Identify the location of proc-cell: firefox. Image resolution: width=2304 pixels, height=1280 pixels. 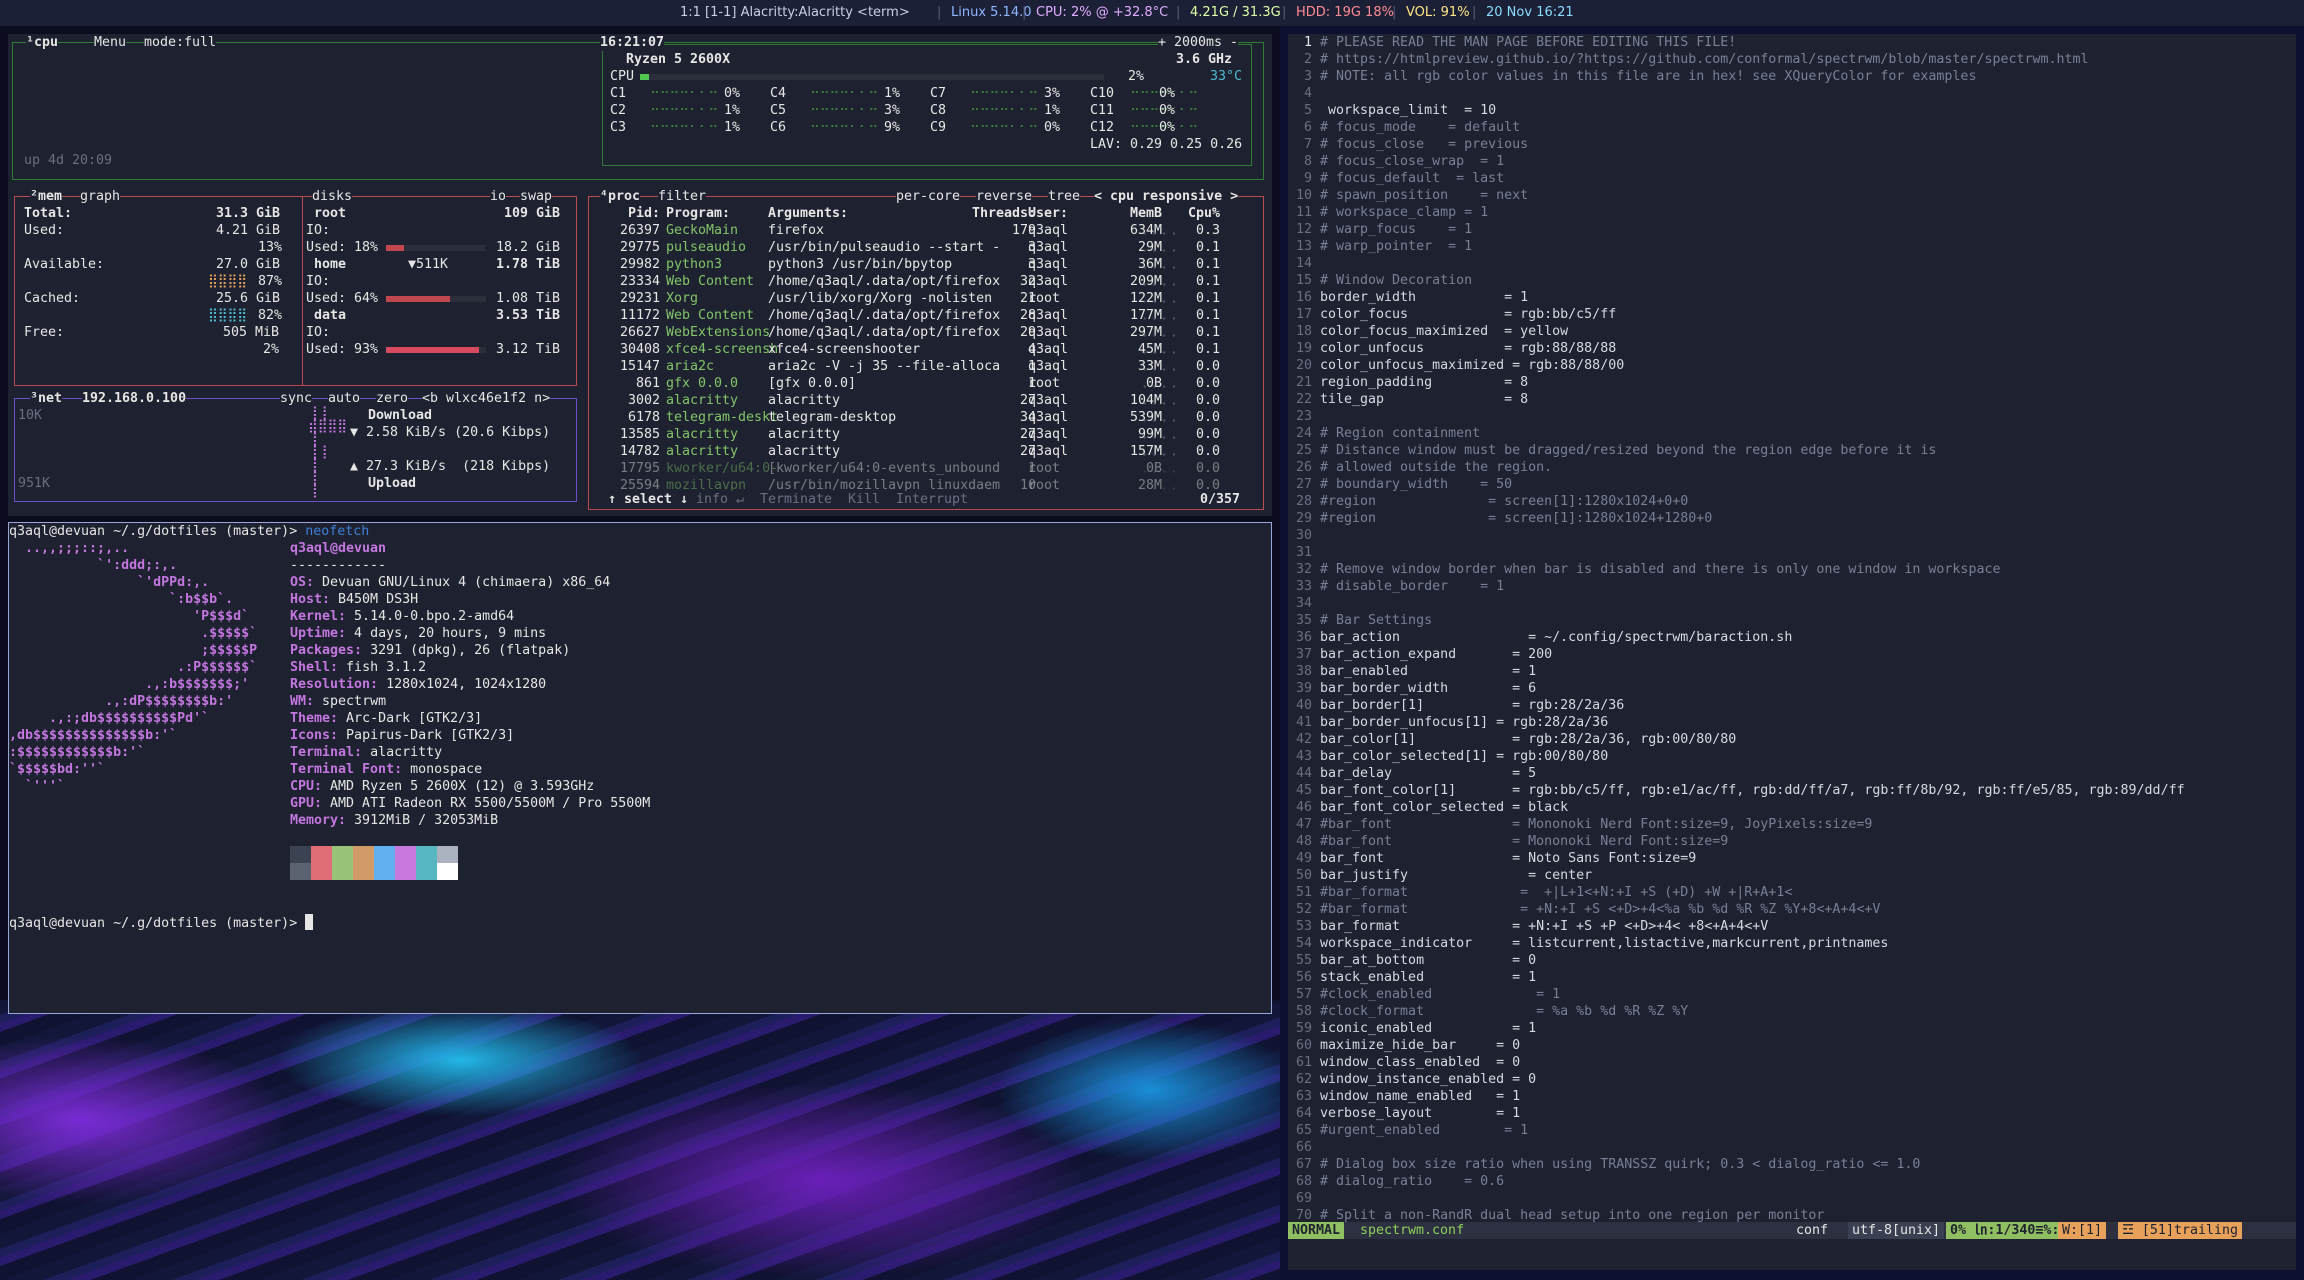
(796, 230).